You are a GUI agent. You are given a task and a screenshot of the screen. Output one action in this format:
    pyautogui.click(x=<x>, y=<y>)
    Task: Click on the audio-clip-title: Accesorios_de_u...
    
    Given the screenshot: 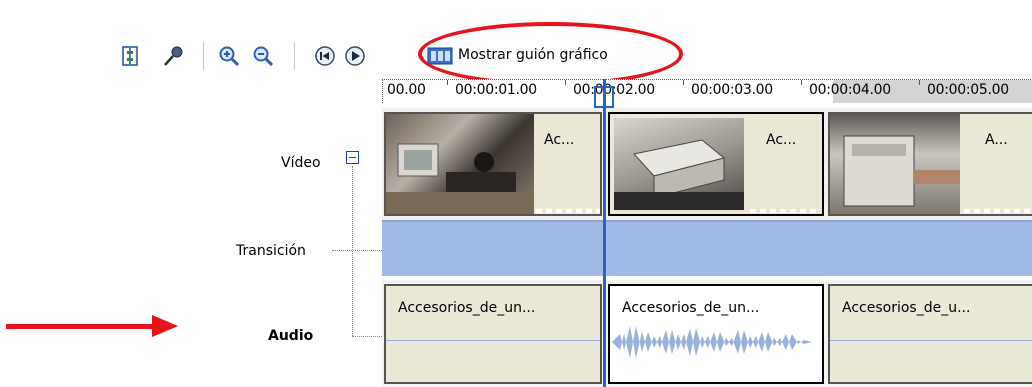 What is the action you would take?
    pyautogui.click(x=906, y=308)
    